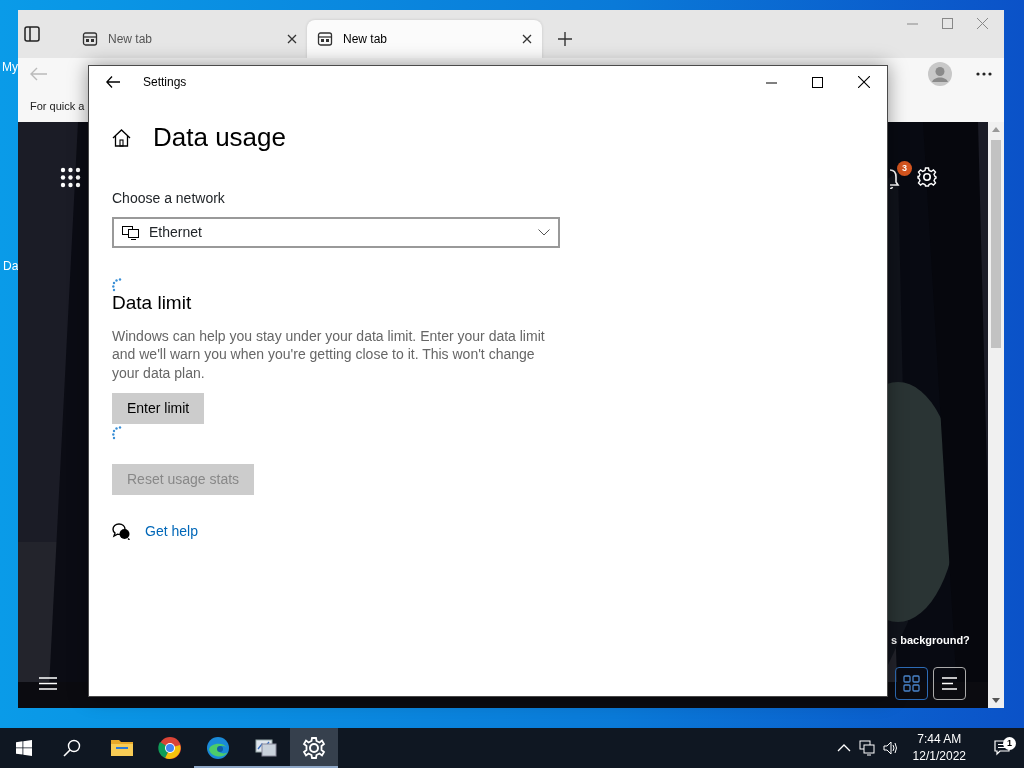 Image resolution: width=1024 pixels, height=768 pixels. Describe the element at coordinates (329, 355) in the screenshot. I see `description-text: Windows can help you stay under your data limit. Enter your data limit and we'll warn you when you're getting close to it. This won't change your data plan.` at that location.